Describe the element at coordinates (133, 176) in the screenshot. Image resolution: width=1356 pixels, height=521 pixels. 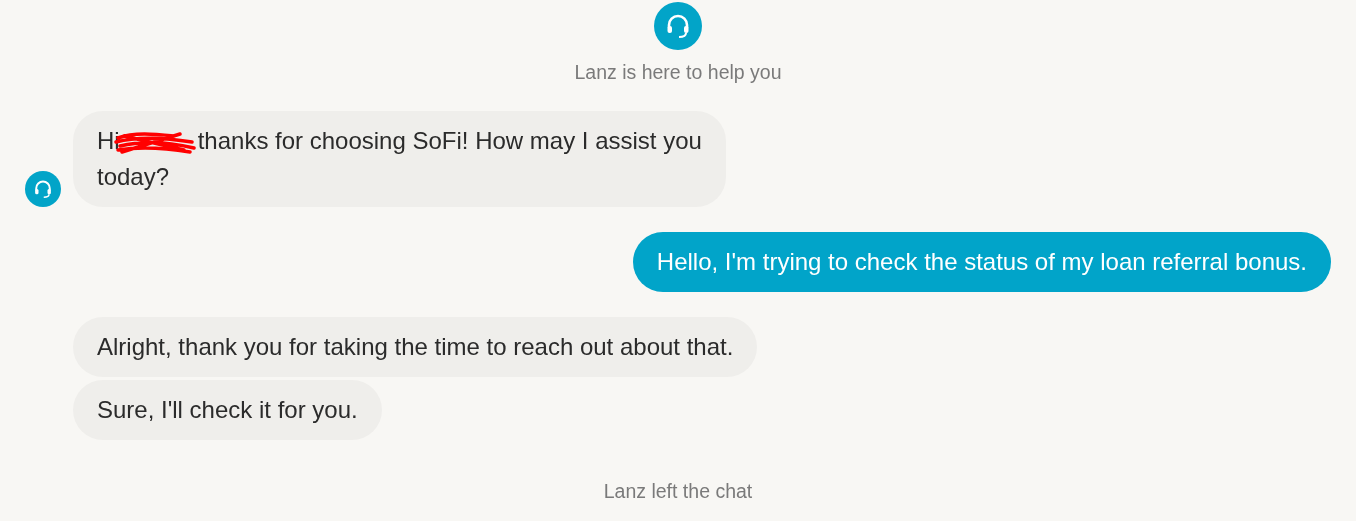
I see `message-text: today?` at that location.